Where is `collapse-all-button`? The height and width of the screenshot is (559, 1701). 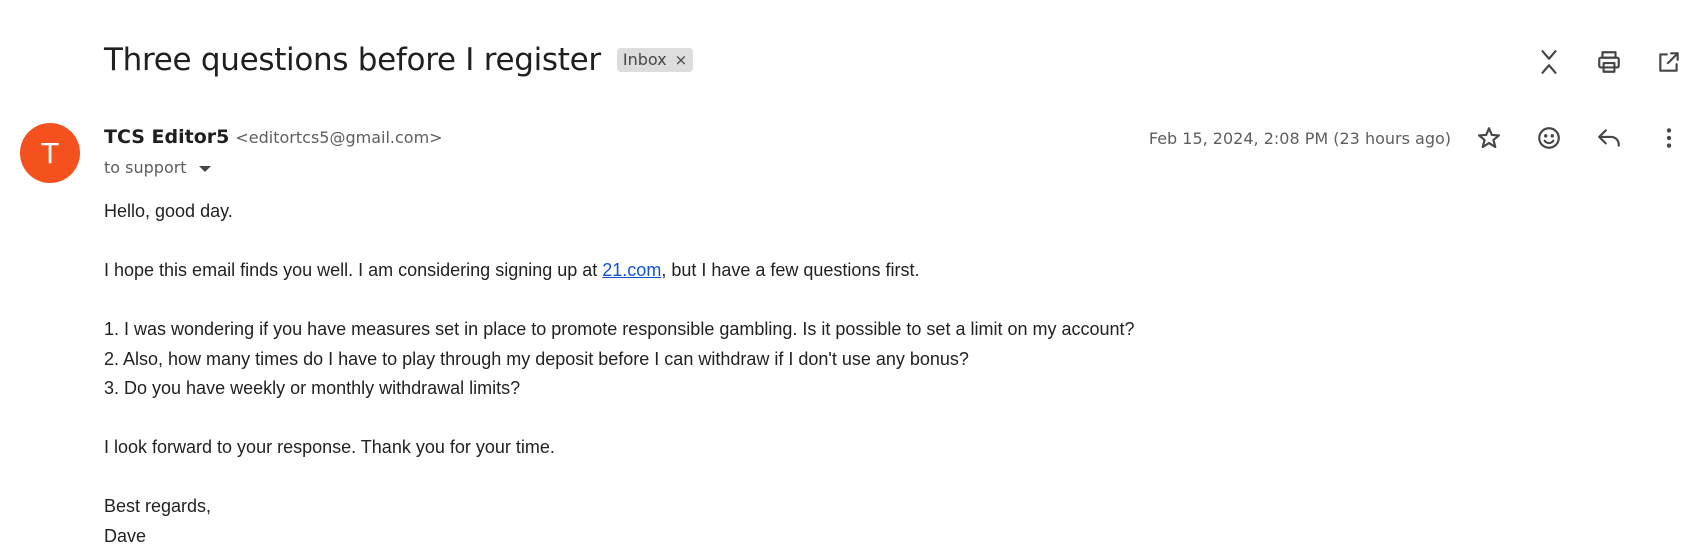 collapse-all-button is located at coordinates (1549, 62).